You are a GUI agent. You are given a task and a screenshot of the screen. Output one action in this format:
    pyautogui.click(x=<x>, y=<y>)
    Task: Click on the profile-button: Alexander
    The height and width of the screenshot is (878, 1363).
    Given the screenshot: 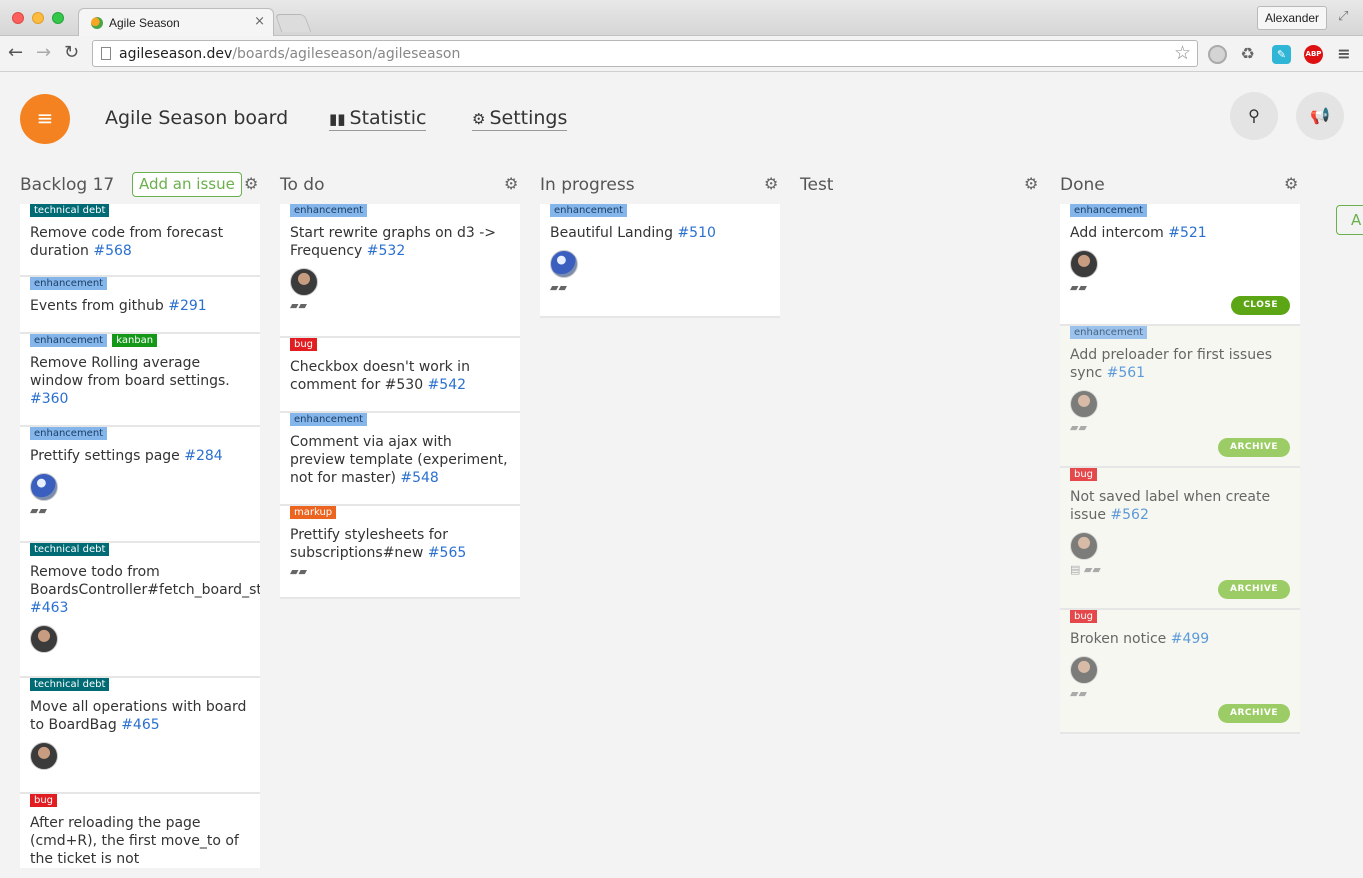 What is the action you would take?
    pyautogui.click(x=1292, y=18)
    